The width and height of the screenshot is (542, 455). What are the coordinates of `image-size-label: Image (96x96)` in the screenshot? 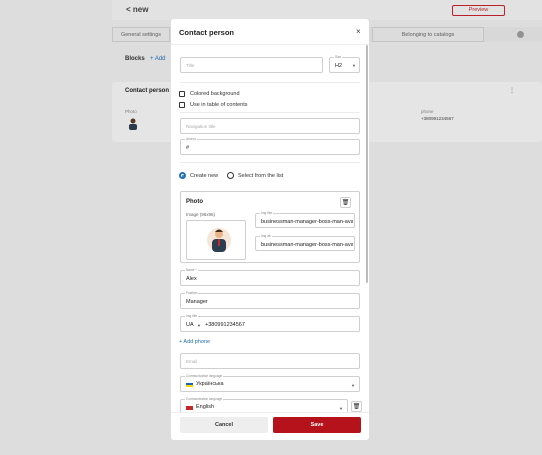 It's located at (201, 214).